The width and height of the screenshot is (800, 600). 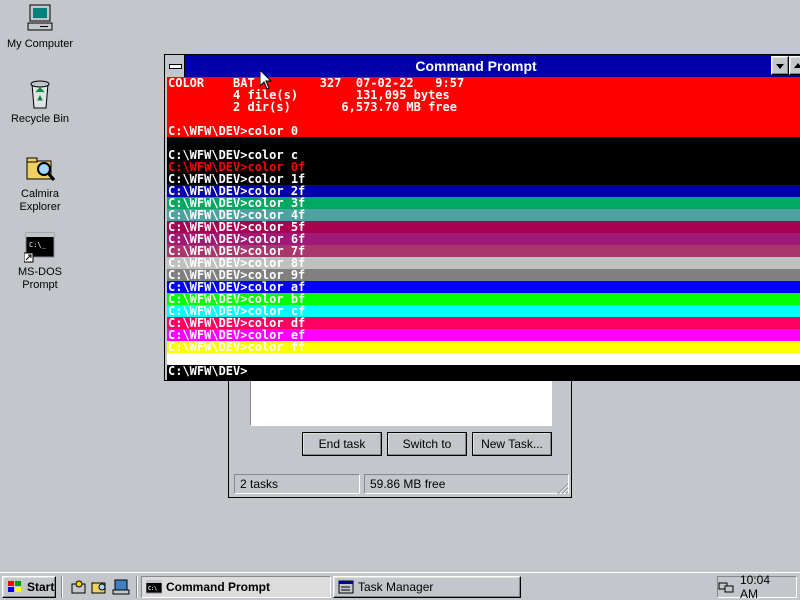 I want to click on task-manager-icon, so click(x=346, y=587).